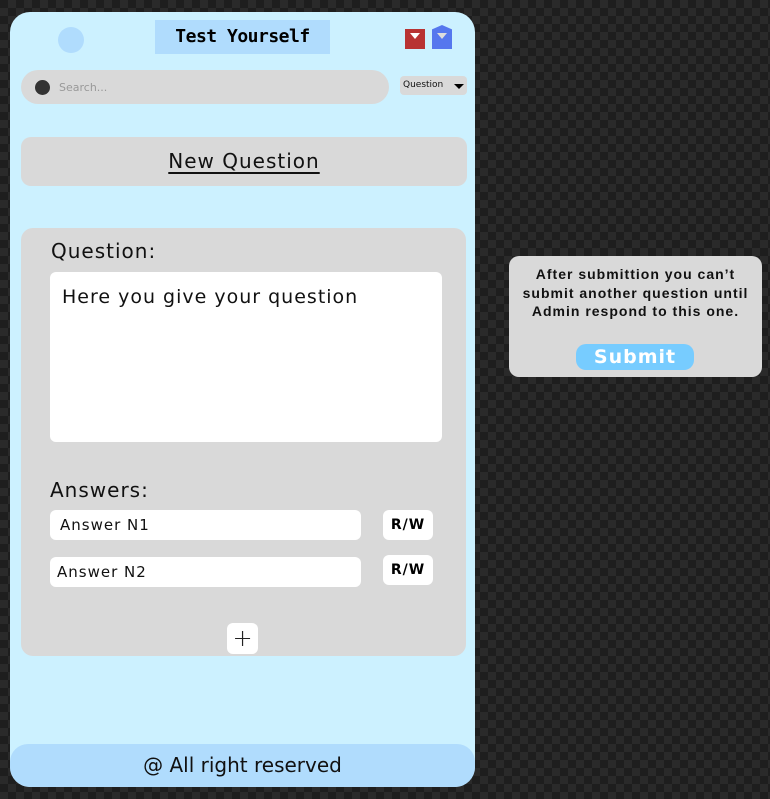 The image size is (770, 799). I want to click on footer: @ All right reserved, so click(242, 765).